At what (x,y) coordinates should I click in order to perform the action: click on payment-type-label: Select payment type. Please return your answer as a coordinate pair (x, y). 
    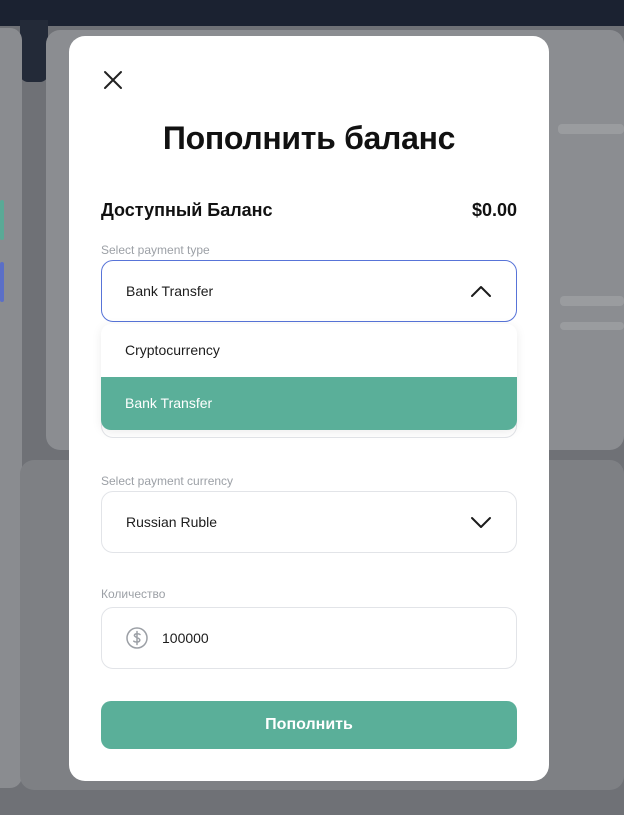
    Looking at the image, I should click on (155, 250).